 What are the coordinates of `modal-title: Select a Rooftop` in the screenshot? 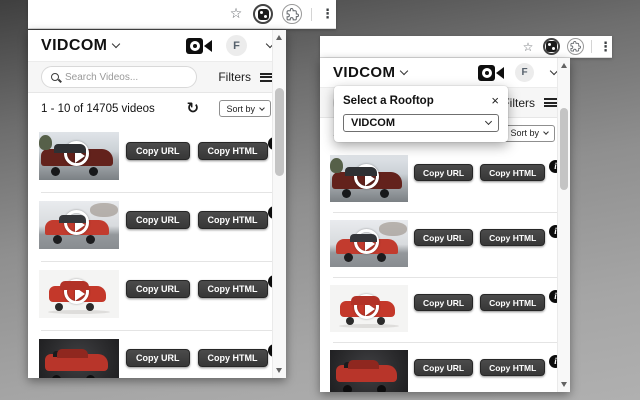 It's located at (388, 101).